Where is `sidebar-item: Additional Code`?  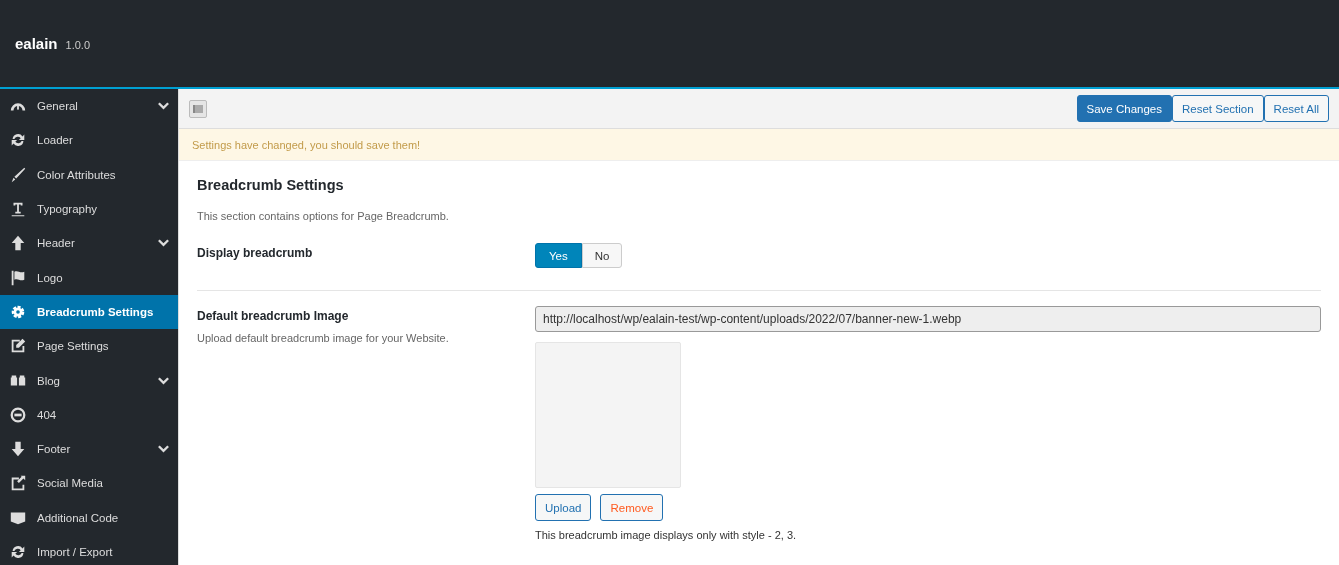
sidebar-item: Additional Code is located at coordinates (89, 517).